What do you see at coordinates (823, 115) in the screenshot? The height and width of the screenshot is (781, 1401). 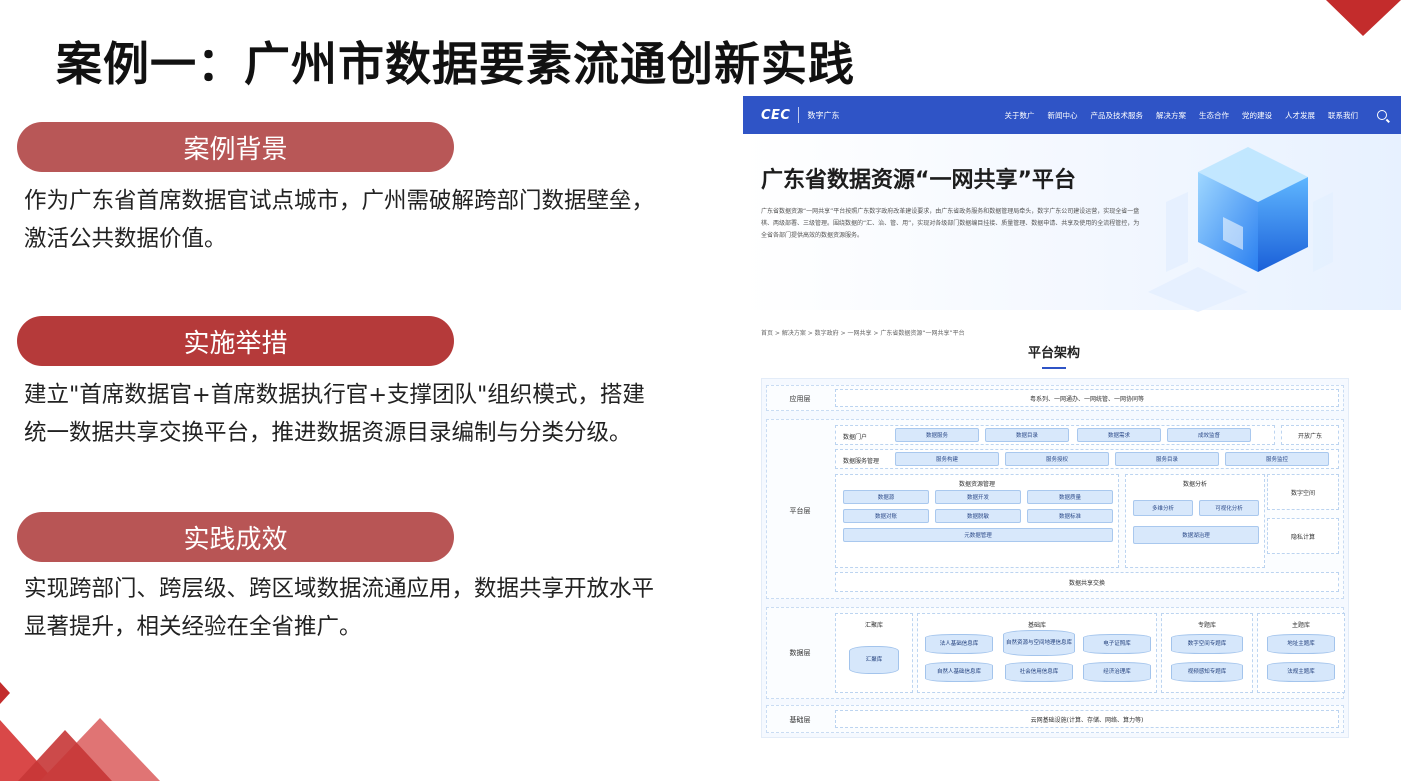 I see `brand-sub-logo: 数字广东` at bounding box center [823, 115].